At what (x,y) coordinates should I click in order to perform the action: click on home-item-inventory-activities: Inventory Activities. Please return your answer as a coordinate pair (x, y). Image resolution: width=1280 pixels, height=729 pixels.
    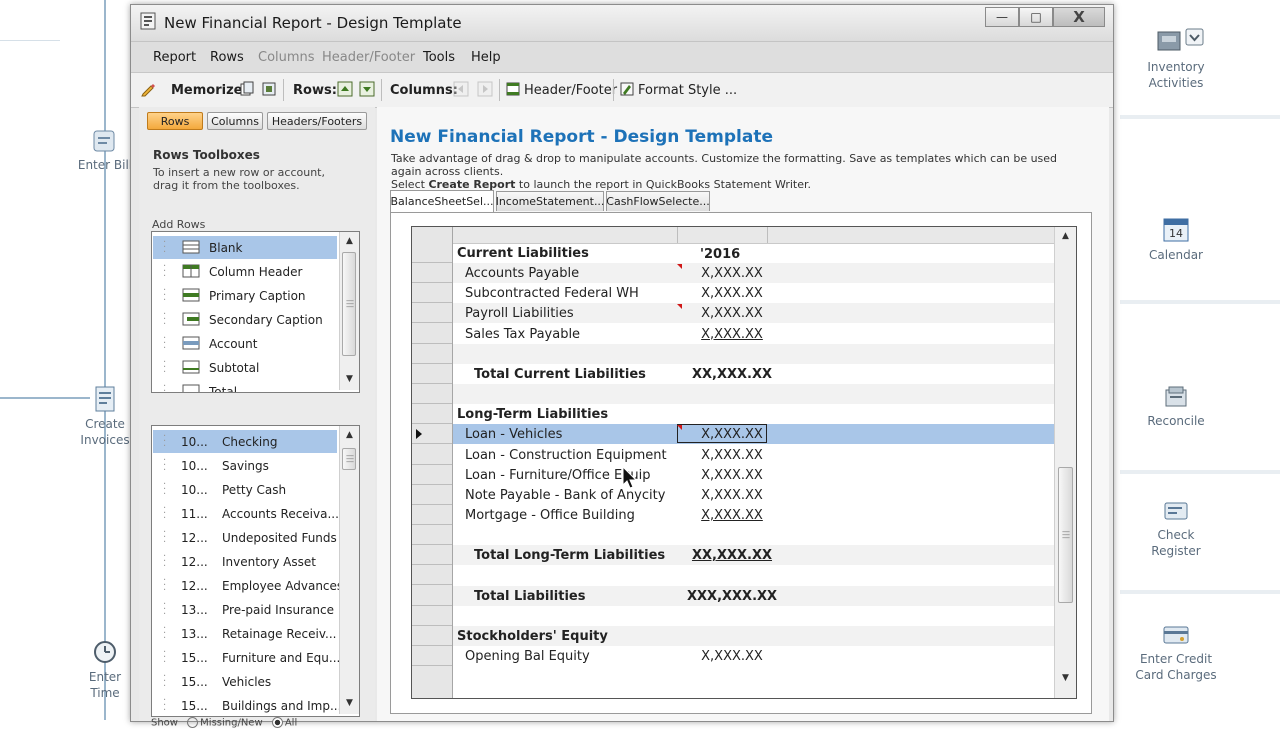
    Looking at the image, I should click on (1176, 58).